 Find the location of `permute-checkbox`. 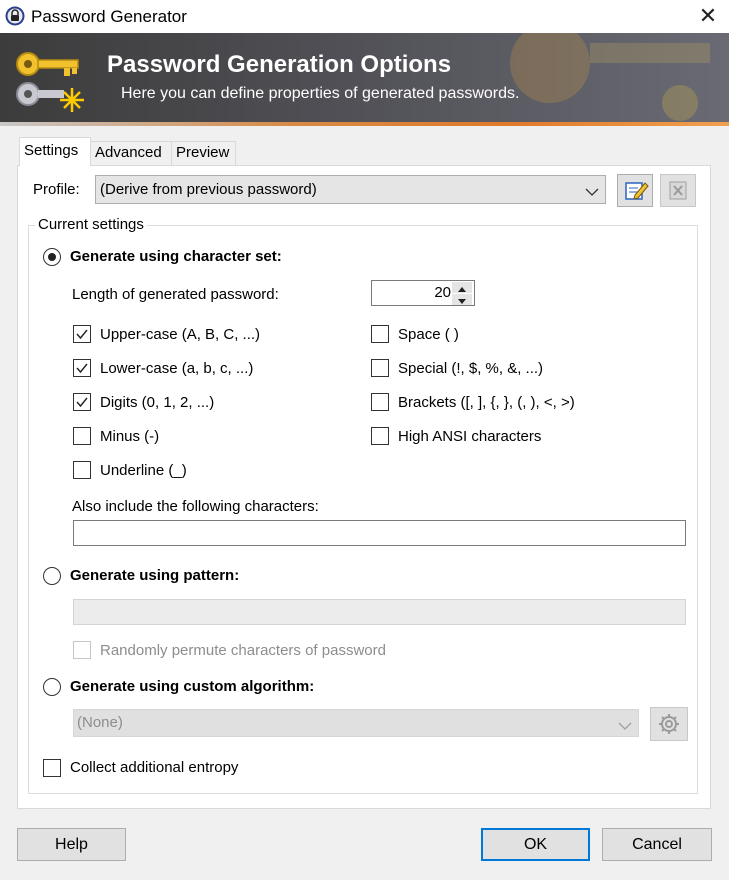

permute-checkbox is located at coordinates (82, 650).